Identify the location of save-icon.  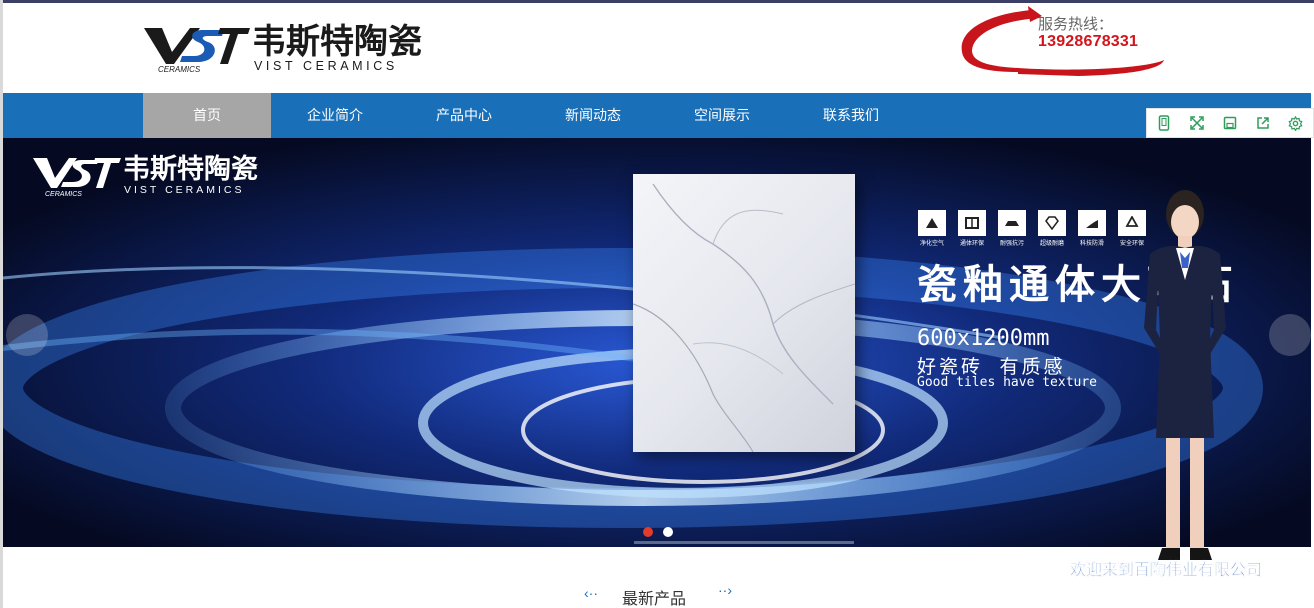
(1229, 123).